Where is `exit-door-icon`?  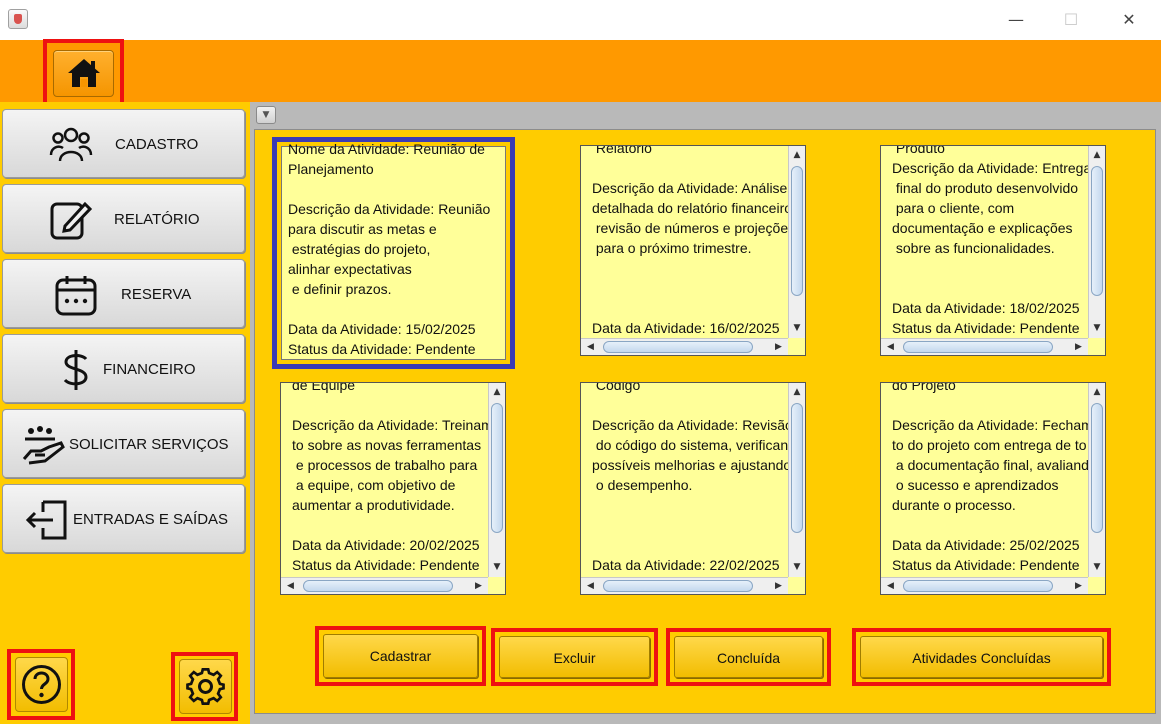 exit-door-icon is located at coordinates (46, 520).